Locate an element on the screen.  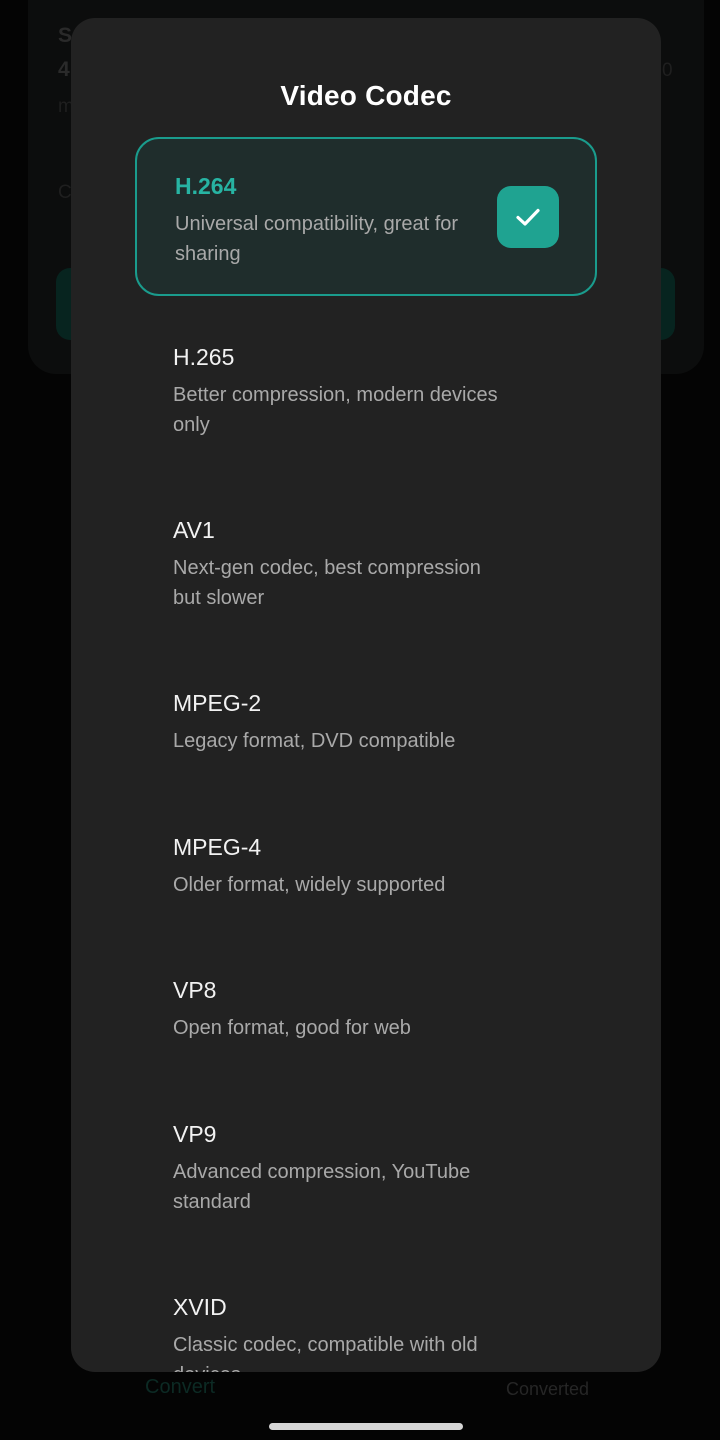
codec-option-description: Legacy format, DVD compatible is located at coordinates (314, 741).